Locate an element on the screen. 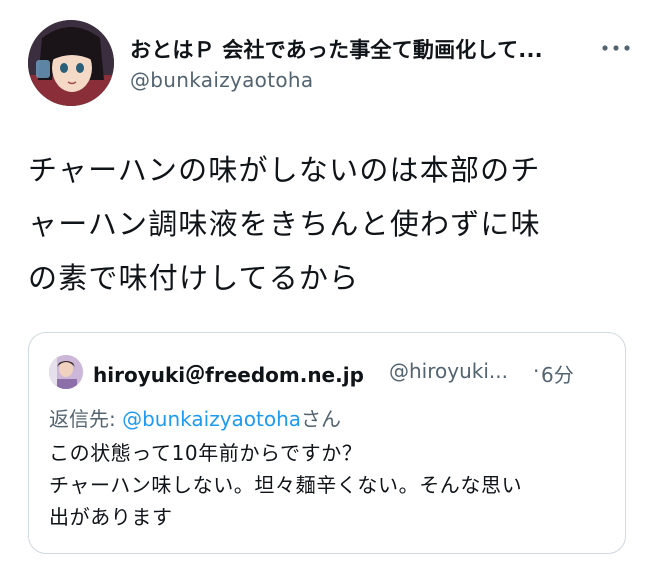  quoted-body-line: 出があります is located at coordinates (111, 517).